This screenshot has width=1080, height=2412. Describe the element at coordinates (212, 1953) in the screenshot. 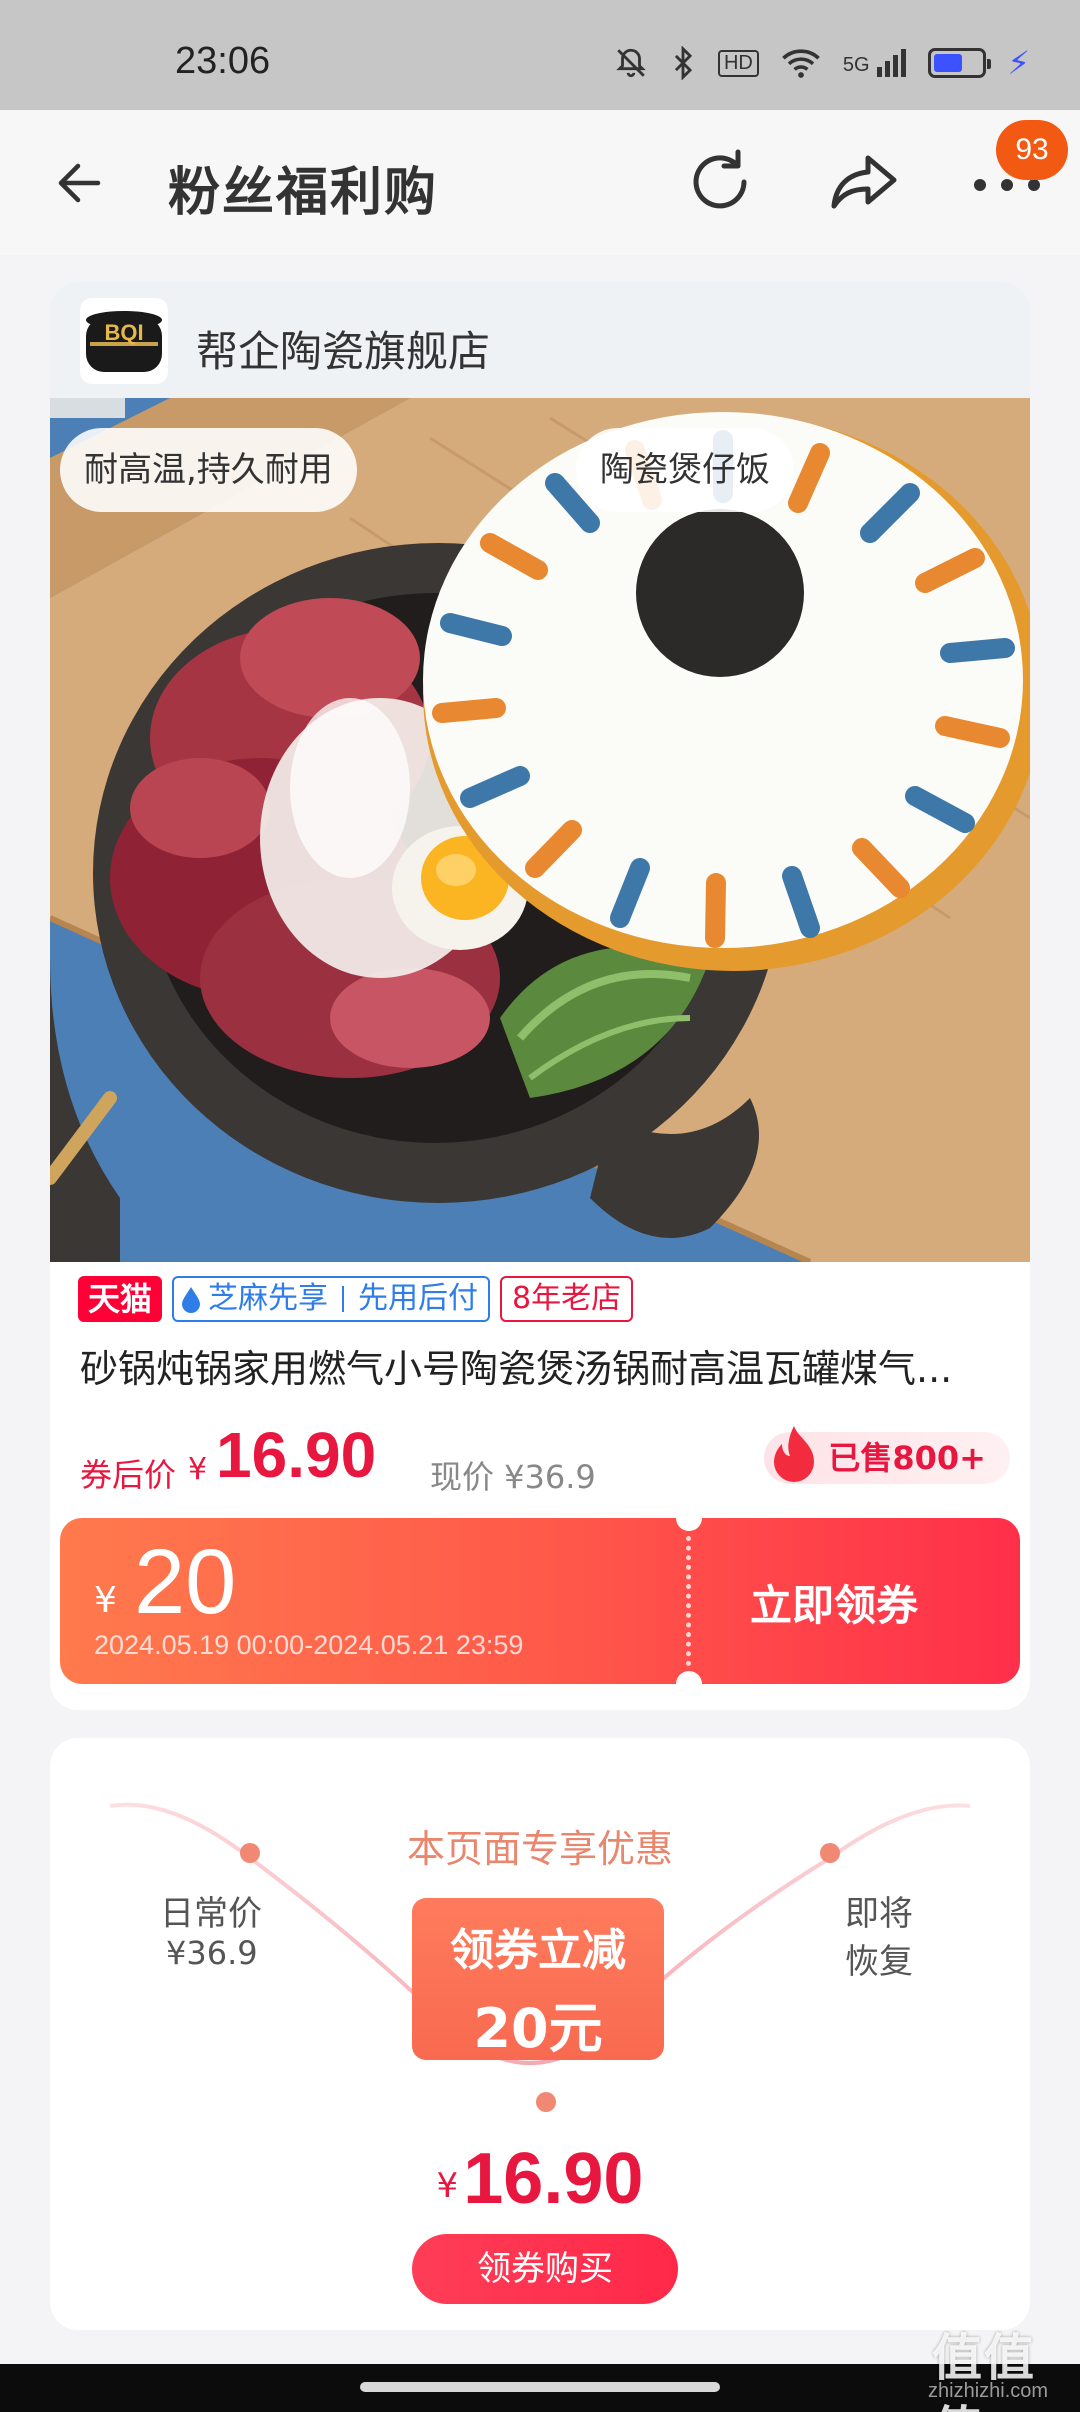

I see `daily-price: ¥36.9` at that location.